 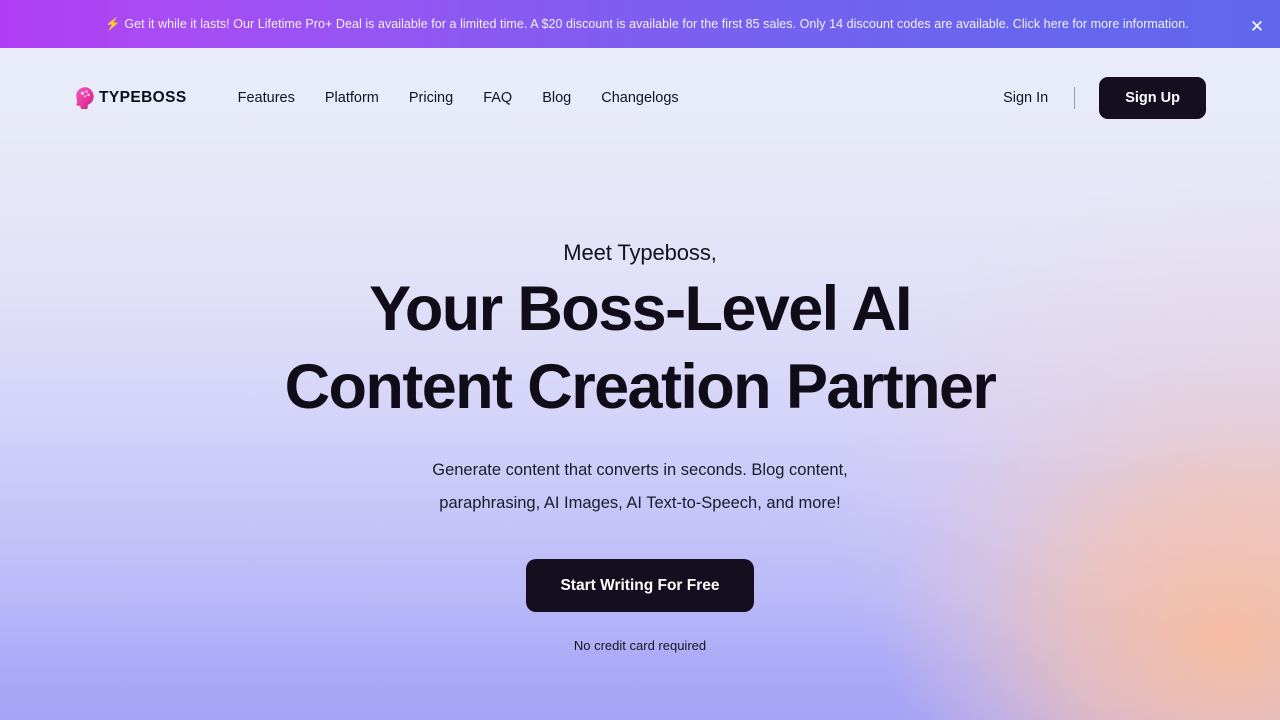 What do you see at coordinates (266, 98) in the screenshot?
I see `nav-item-features: Features` at bounding box center [266, 98].